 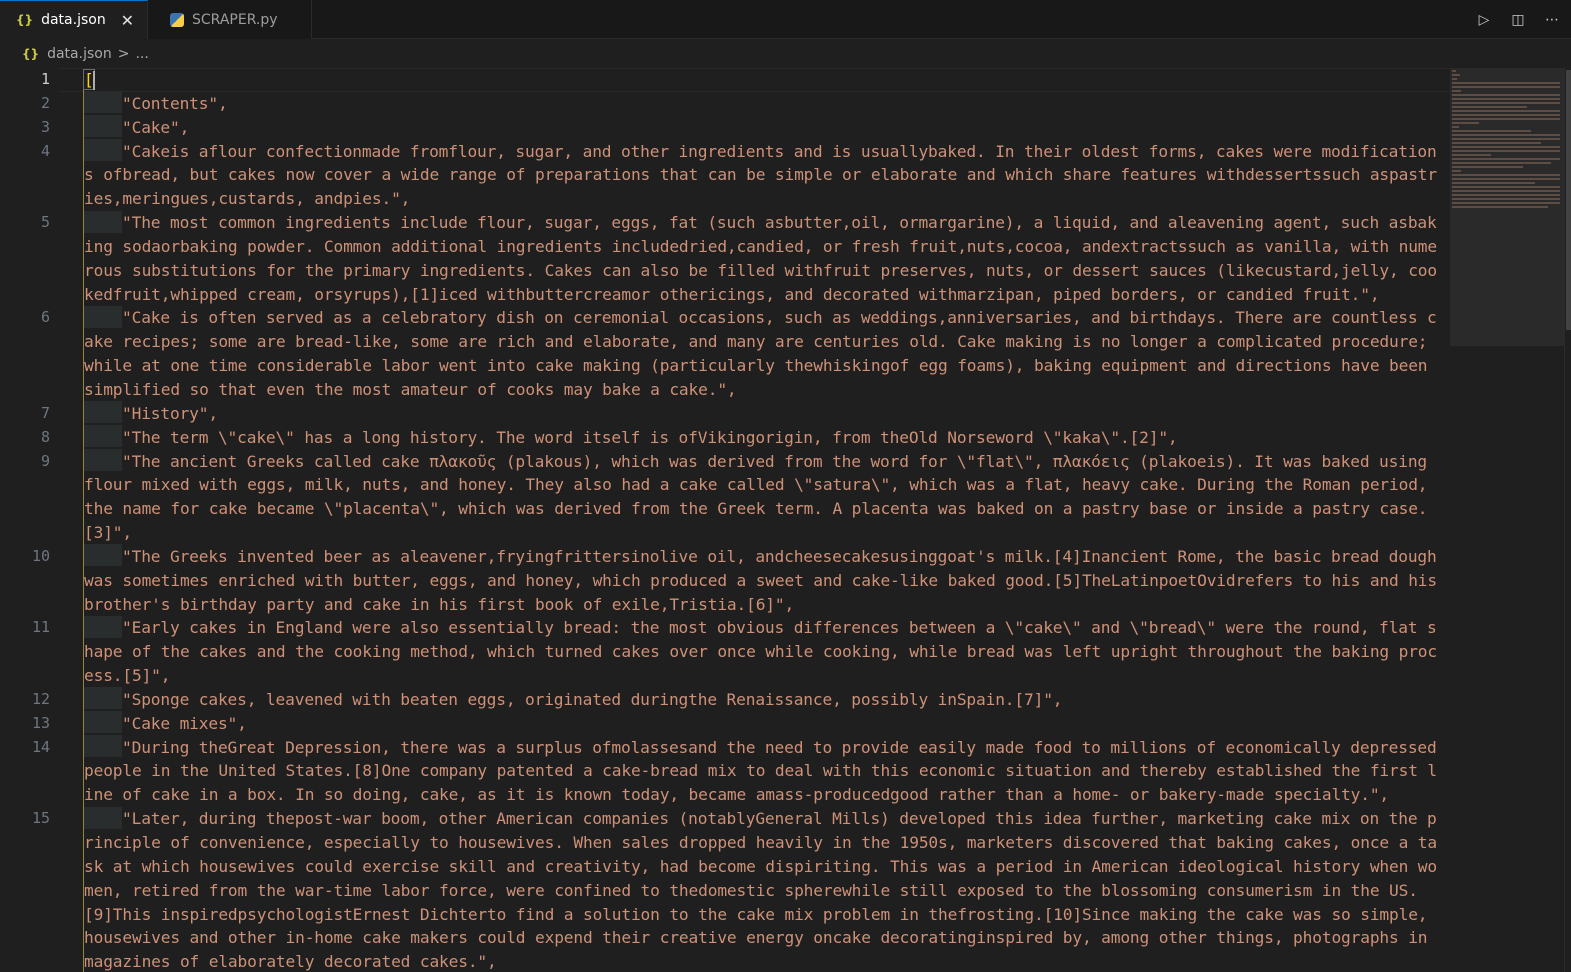 What do you see at coordinates (45, 437) in the screenshot?
I see `line-number: 8` at bounding box center [45, 437].